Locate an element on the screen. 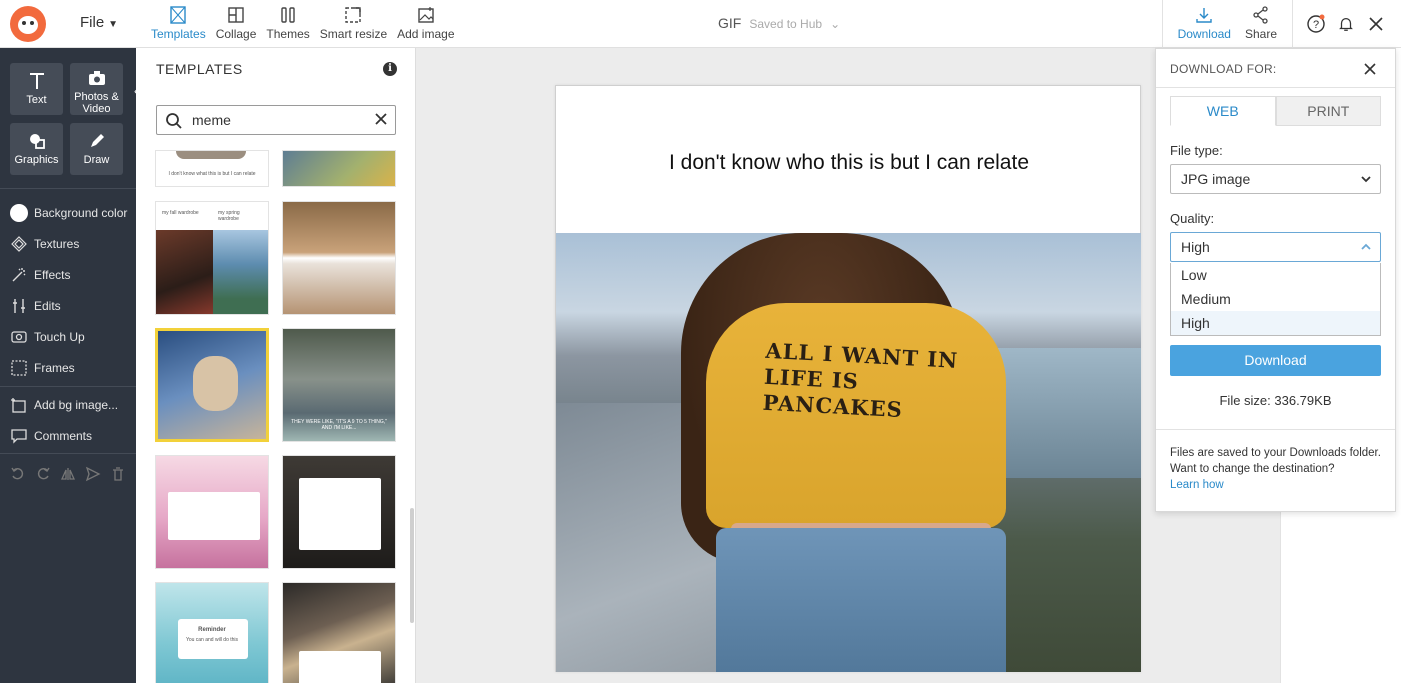  quality-dropdown: Low Medium High is located at coordinates (1275, 299).